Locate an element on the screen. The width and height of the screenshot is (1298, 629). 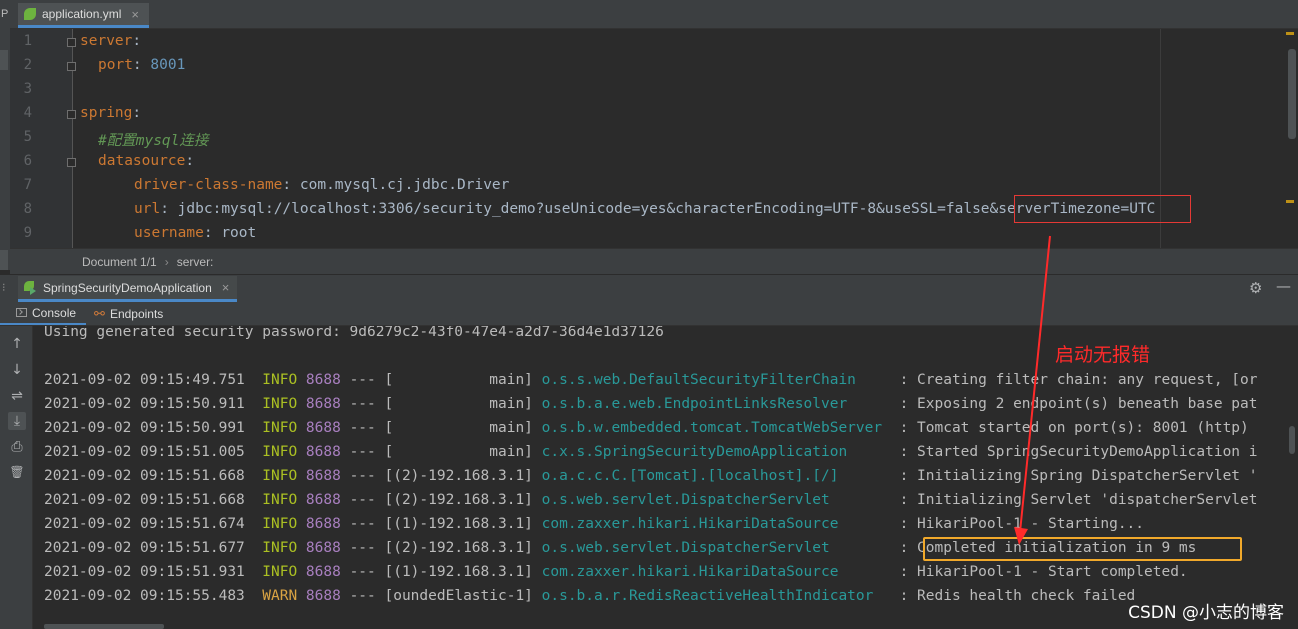
log-timestamp: 2021-09-02 09:15:51.668 is located at coordinates (144, 500).